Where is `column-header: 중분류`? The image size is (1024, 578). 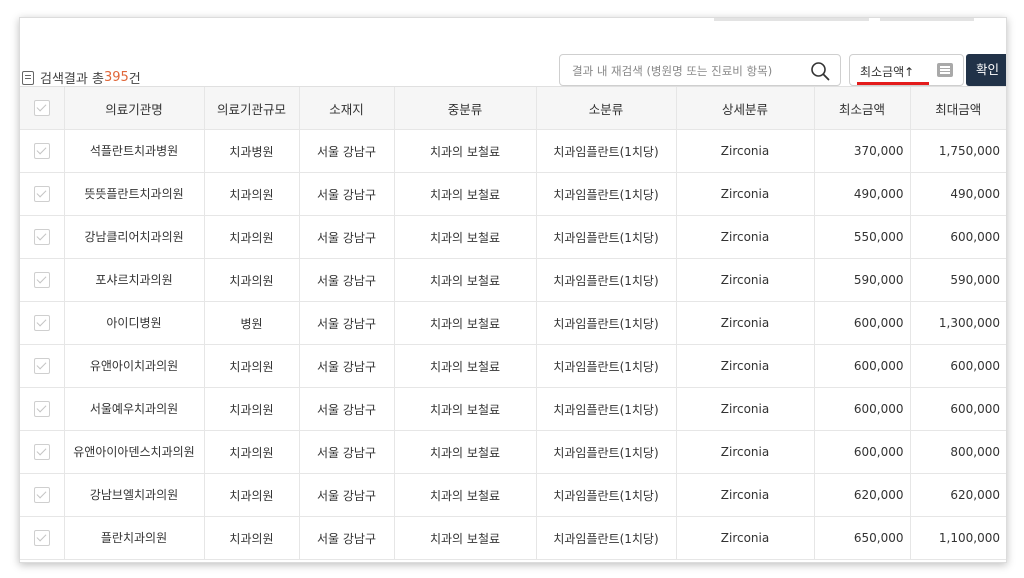
column-header: 중분류 is located at coordinates (464, 108).